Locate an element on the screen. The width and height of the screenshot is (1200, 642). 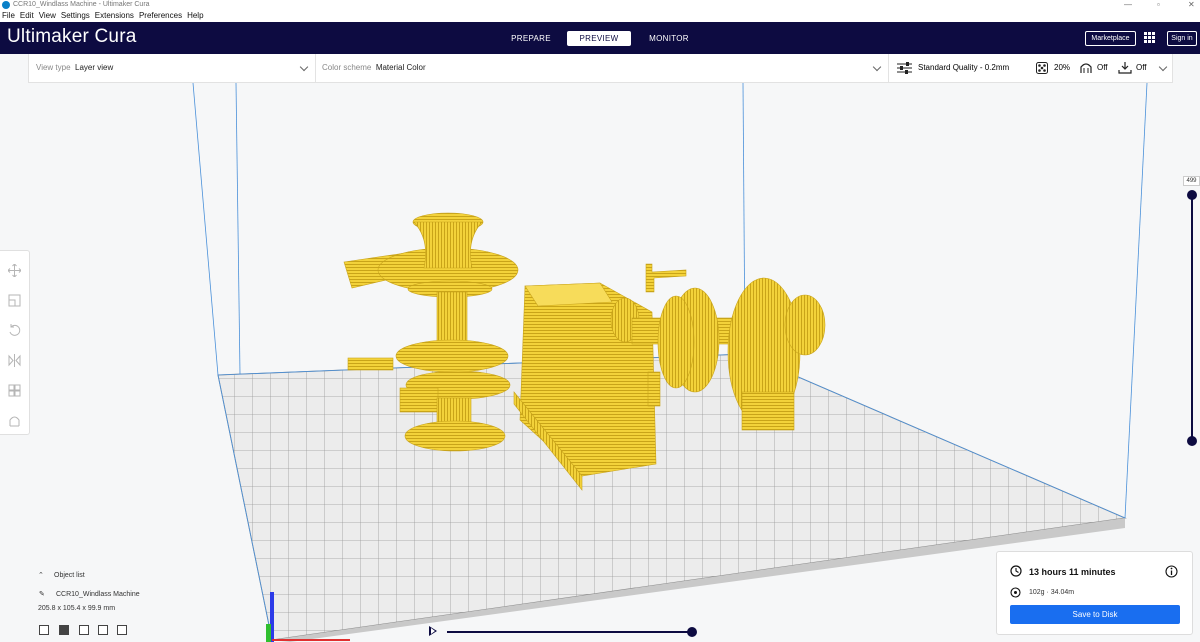
minimize-icon: — is located at coordinates (1128, 5).